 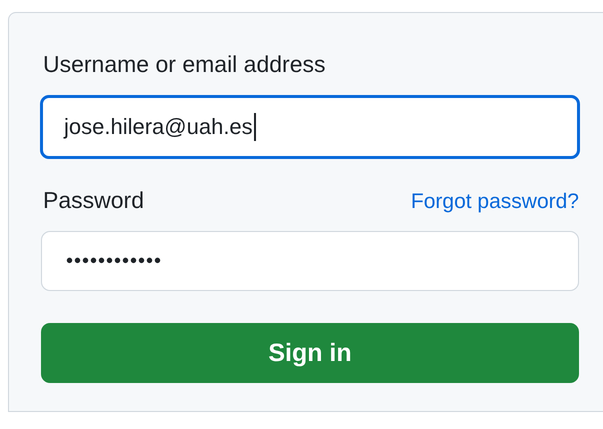 What do you see at coordinates (310, 127) in the screenshot?
I see `username-field: jose.hilera@uah.es` at bounding box center [310, 127].